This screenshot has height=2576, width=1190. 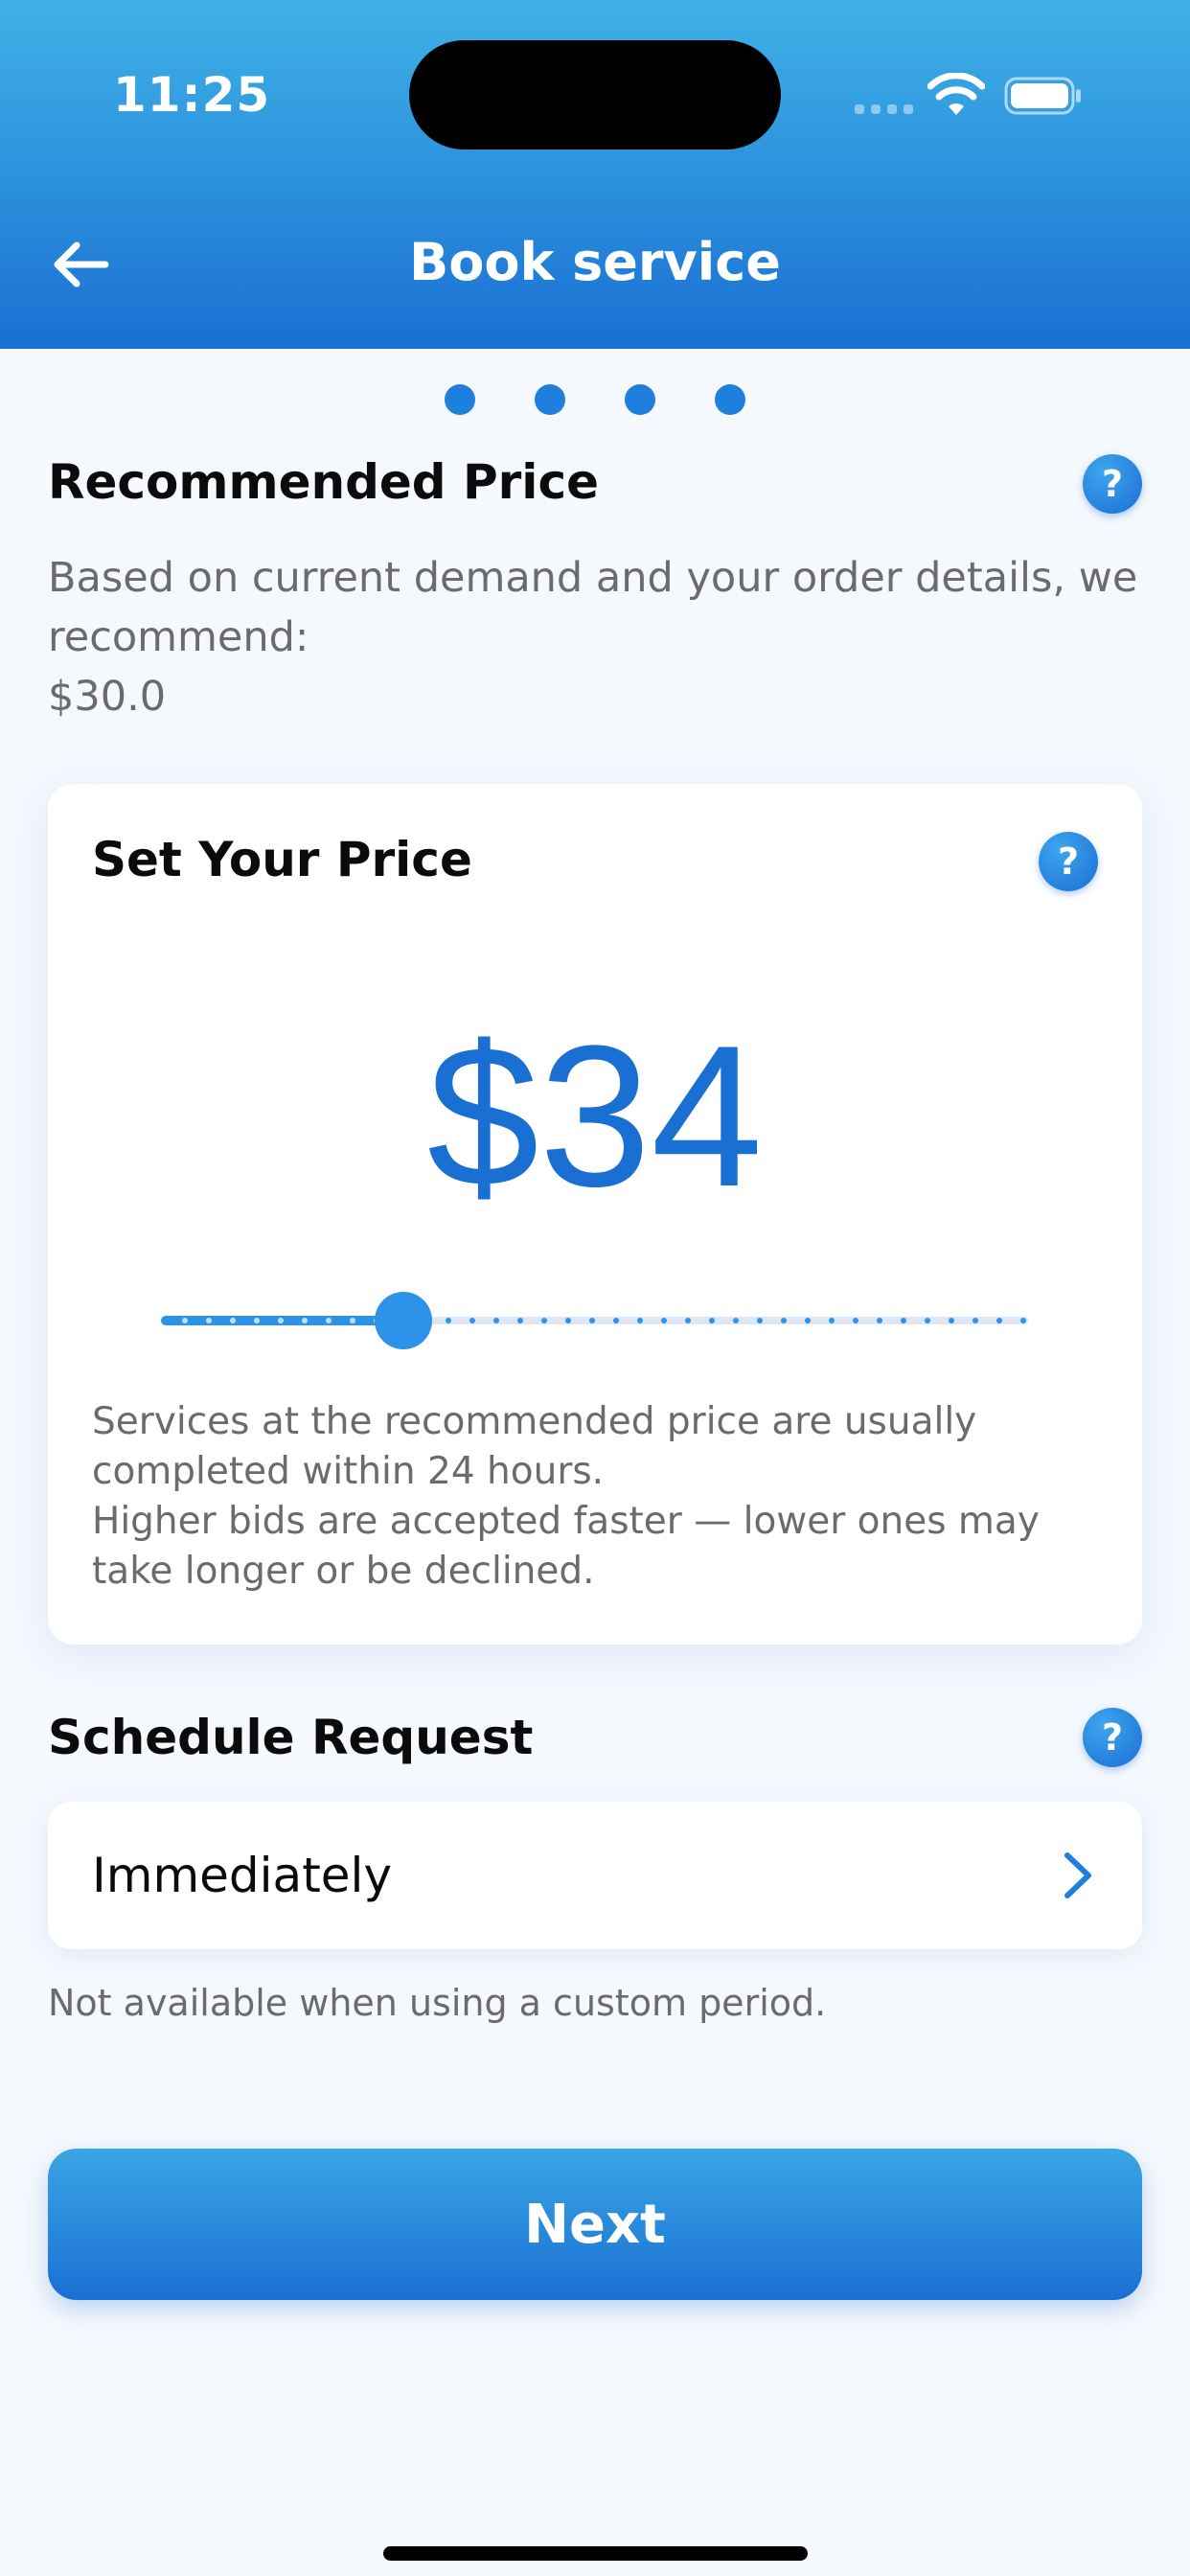 What do you see at coordinates (192, 95) in the screenshot?
I see `status-time: 11:25` at bounding box center [192, 95].